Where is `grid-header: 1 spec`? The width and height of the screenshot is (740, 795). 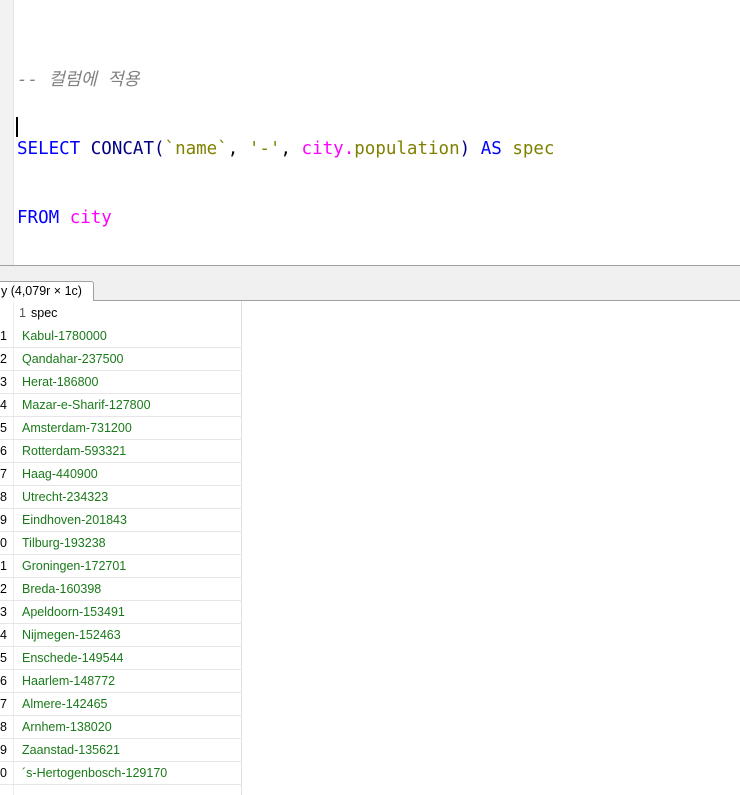
grid-header: 1 spec is located at coordinates (121, 313).